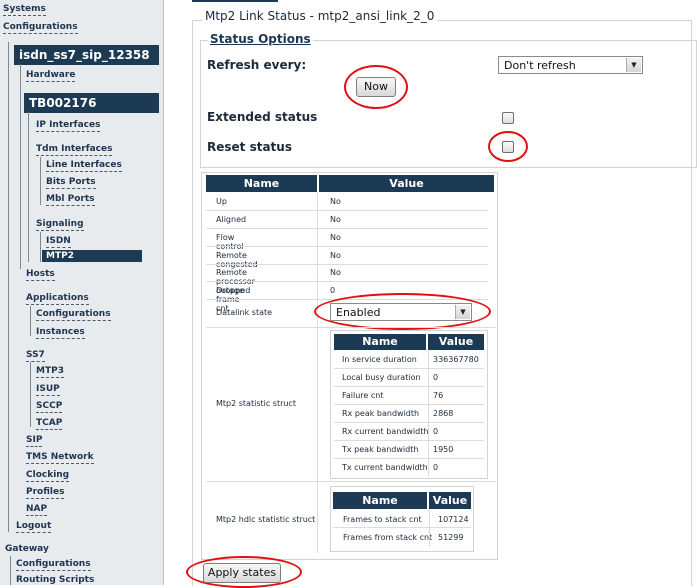  I want to click on table-row: Rx peak bandwidth 2868, so click(409, 414).